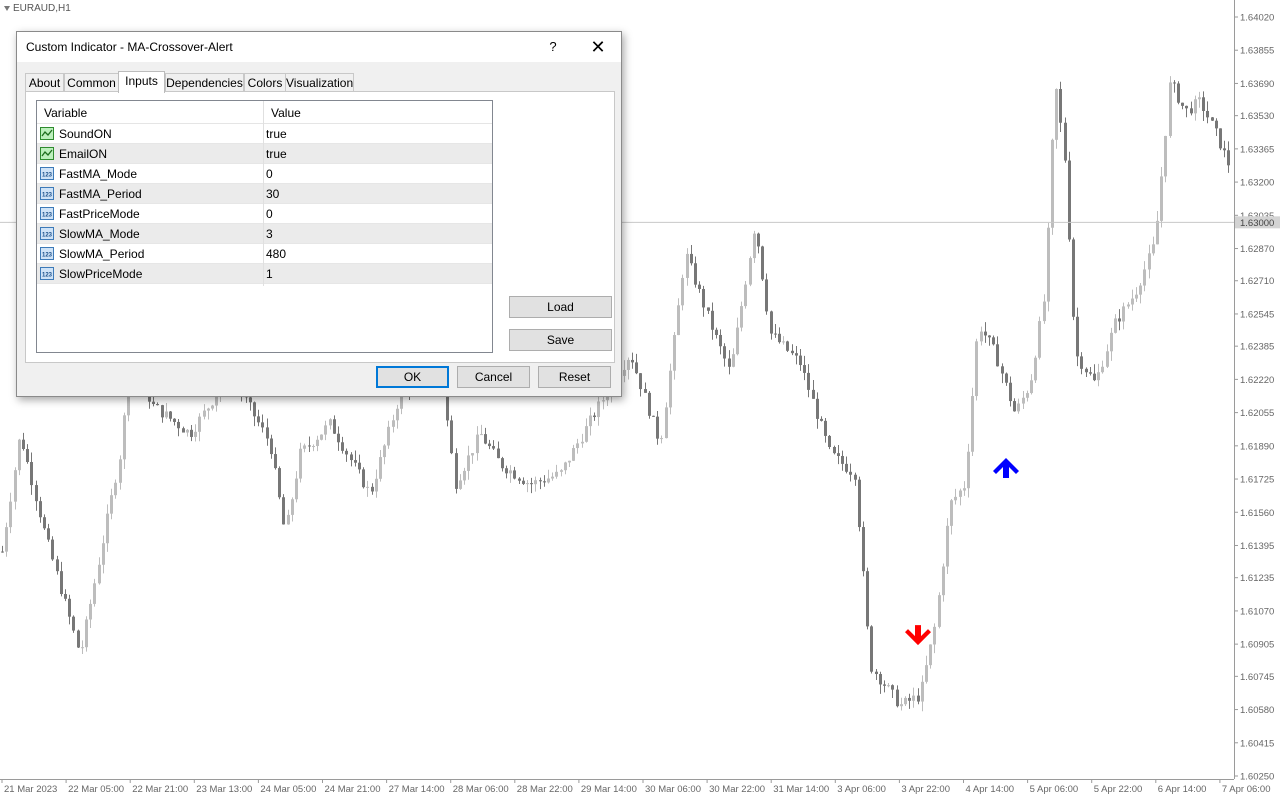  Describe the element at coordinates (319, 82) in the screenshot. I see `tab-visualization: Visualization` at that location.